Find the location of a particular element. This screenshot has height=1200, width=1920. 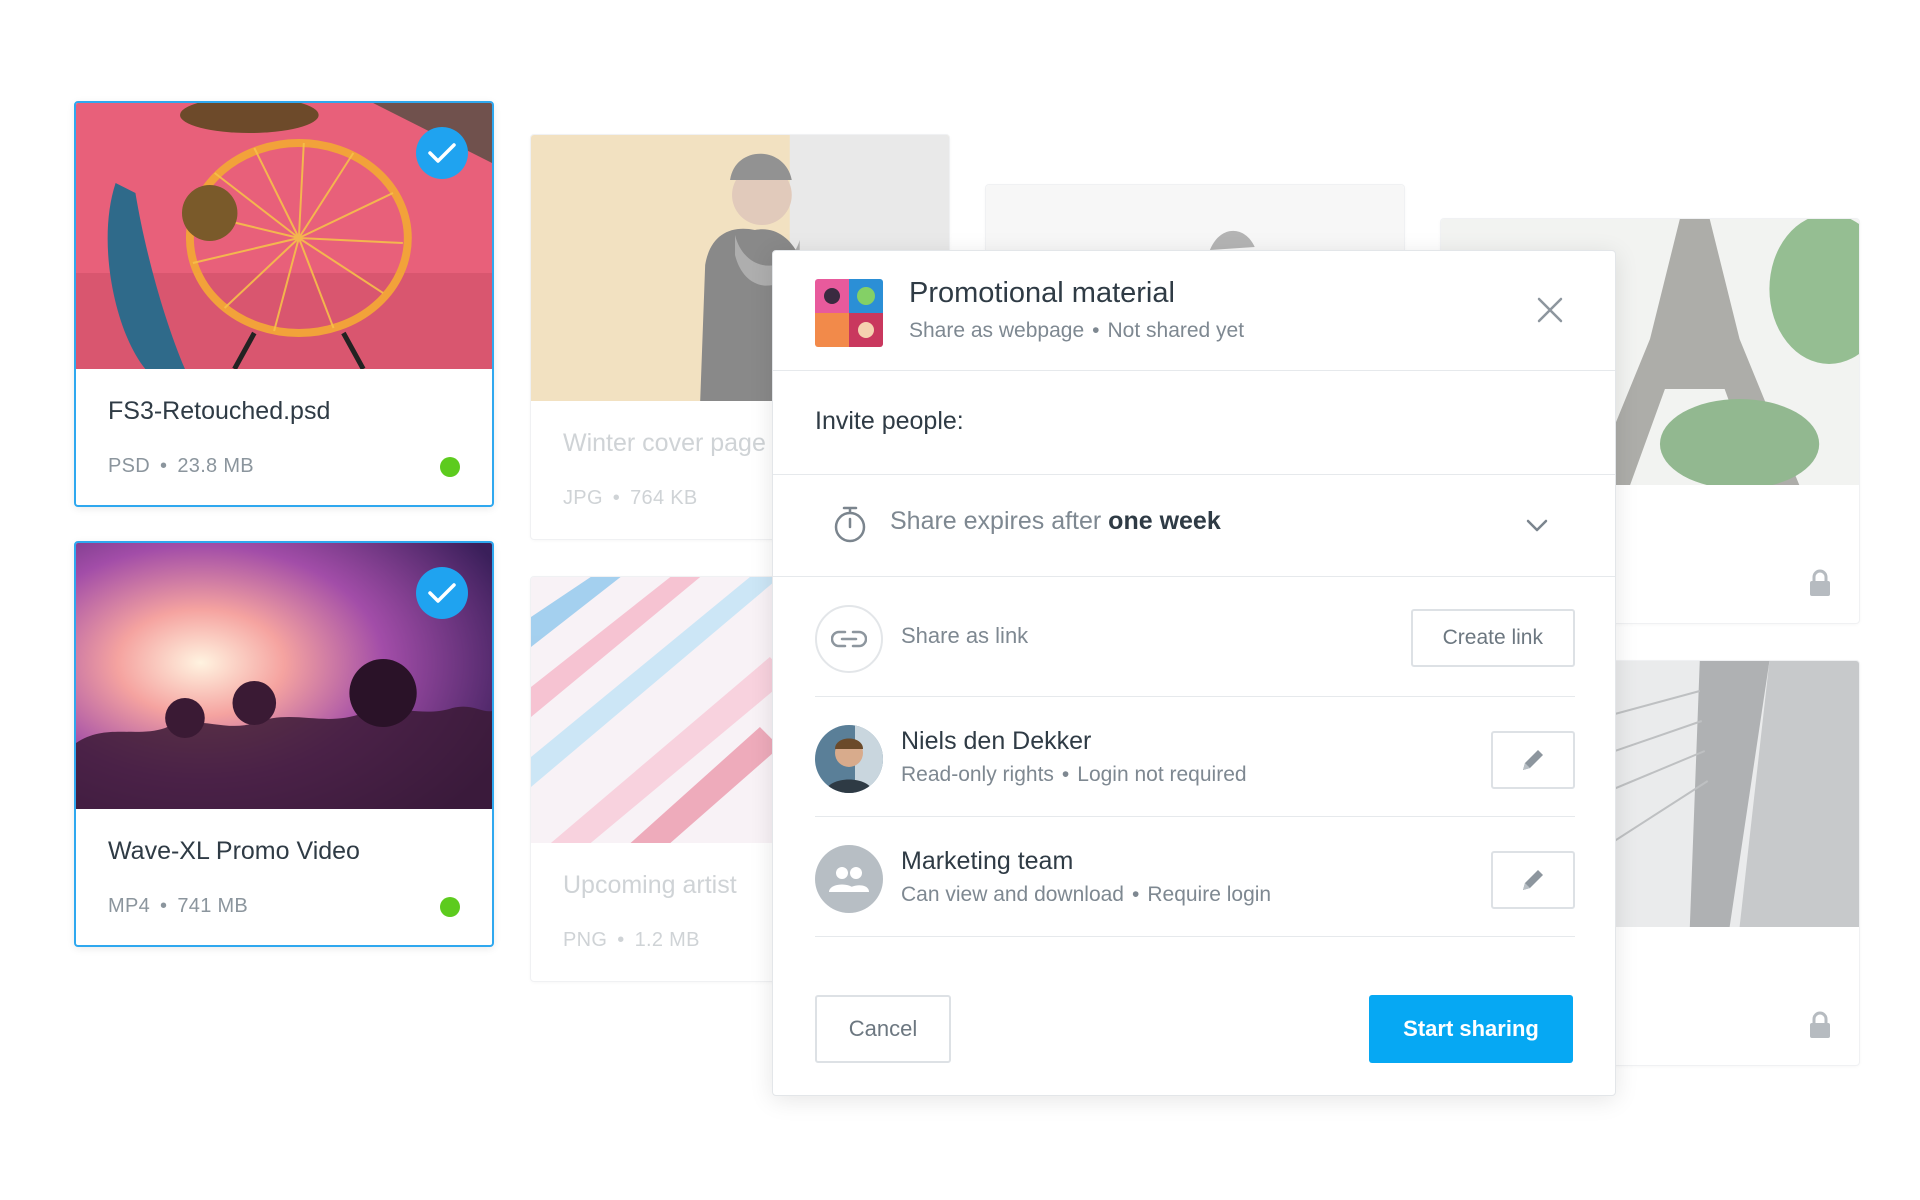

share-link-row: Share as link Create link is located at coordinates (1195, 637).